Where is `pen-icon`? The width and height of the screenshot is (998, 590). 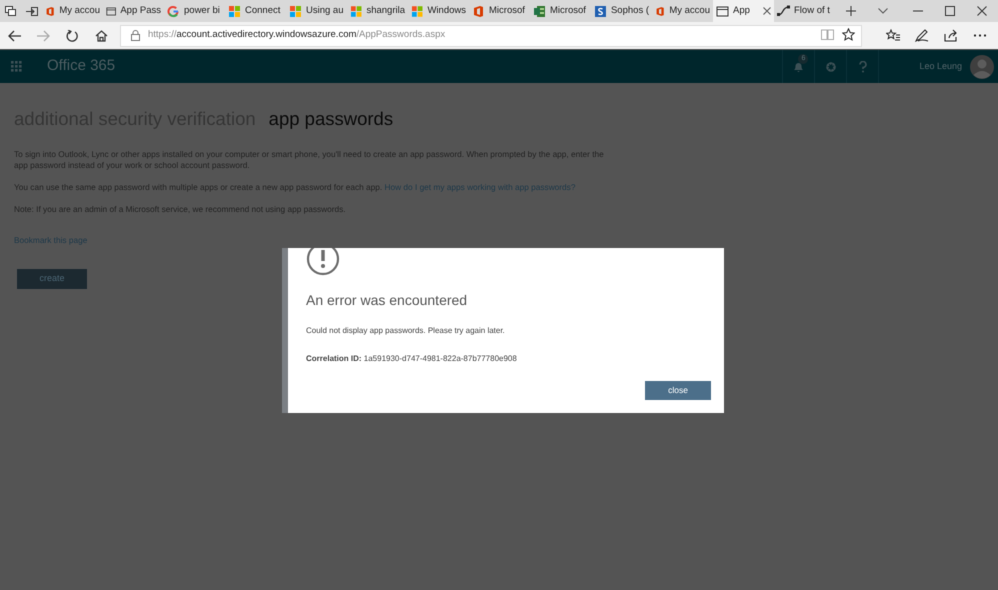
pen-icon is located at coordinates (921, 35).